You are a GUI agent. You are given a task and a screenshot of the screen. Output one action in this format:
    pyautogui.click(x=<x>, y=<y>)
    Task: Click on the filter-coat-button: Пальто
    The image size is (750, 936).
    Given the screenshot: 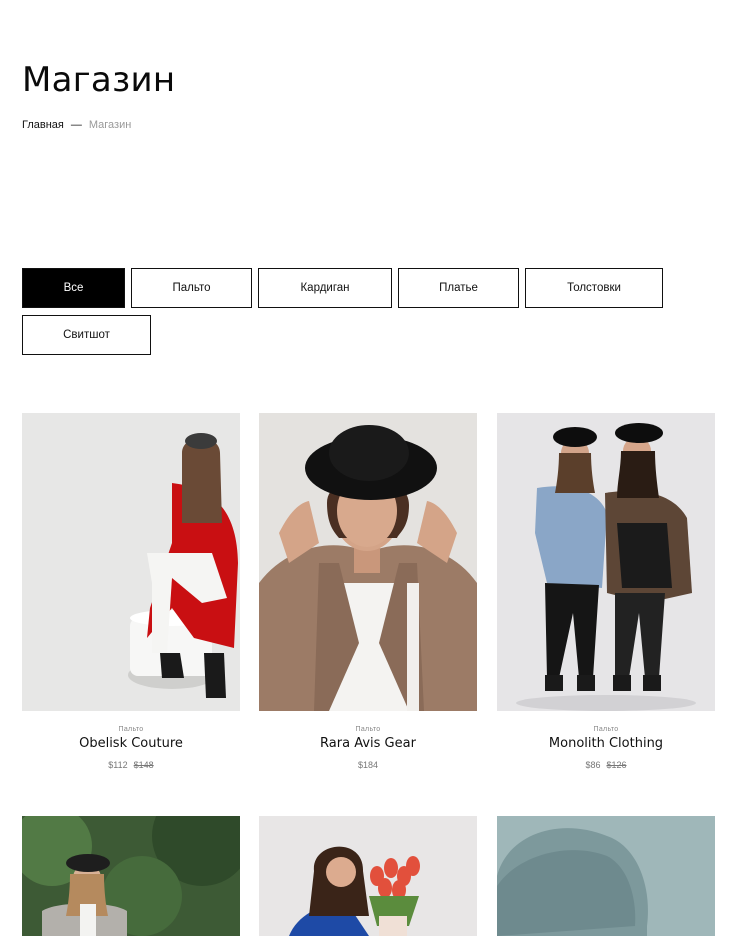 What is the action you would take?
    pyautogui.click(x=191, y=288)
    